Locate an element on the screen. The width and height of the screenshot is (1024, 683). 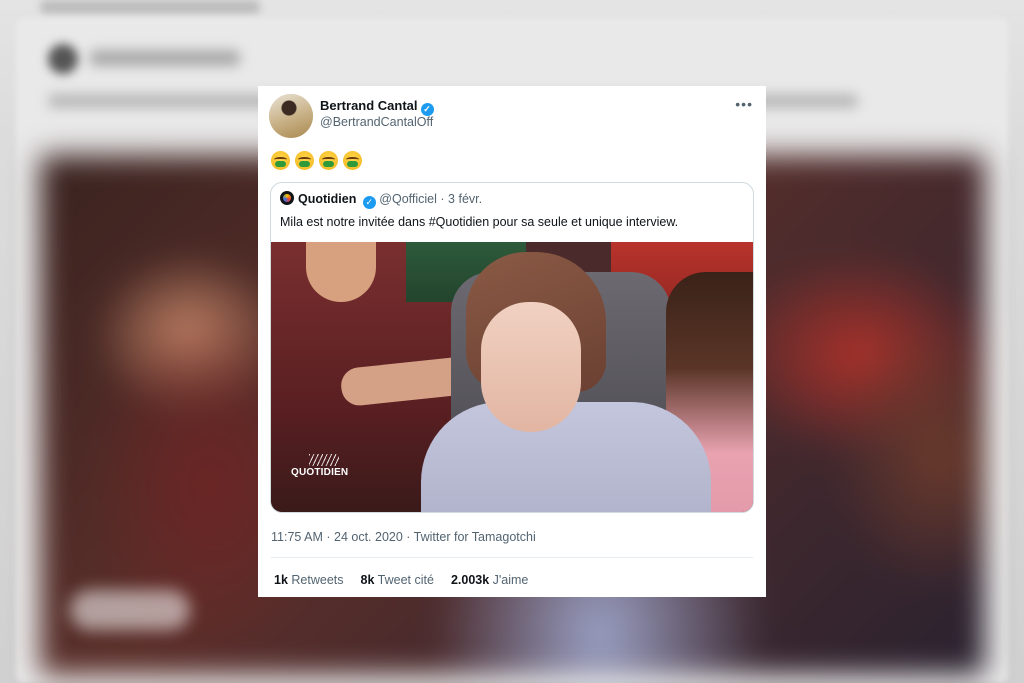
likes-stat: 2.003k J'aime is located at coordinates (489, 580).